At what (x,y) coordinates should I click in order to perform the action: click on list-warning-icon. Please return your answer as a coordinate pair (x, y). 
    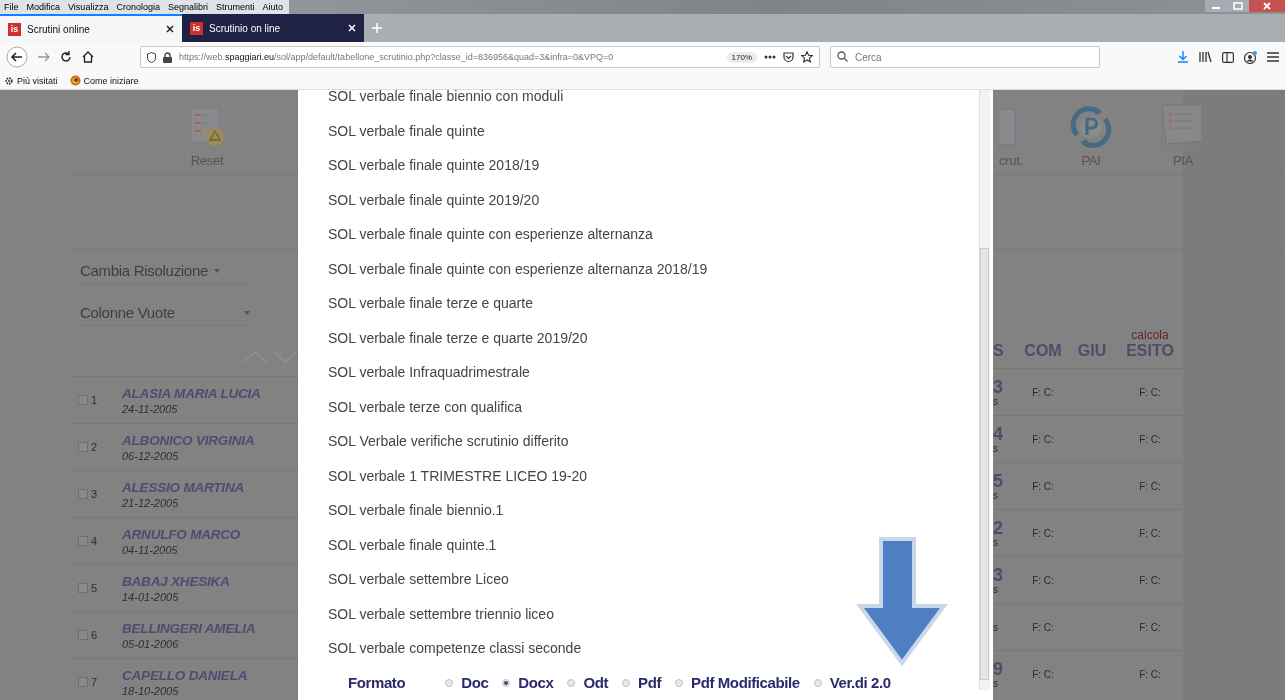
    Looking at the image, I should click on (207, 128).